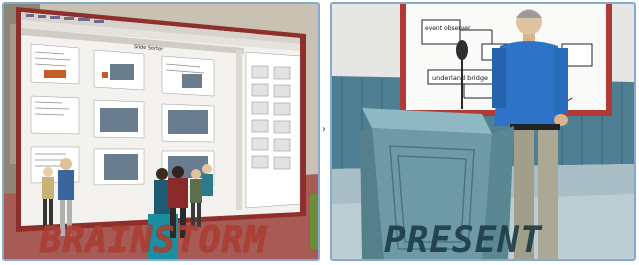  What do you see at coordinates (462, 50) in the screenshot?
I see `microphone-icon` at bounding box center [462, 50].